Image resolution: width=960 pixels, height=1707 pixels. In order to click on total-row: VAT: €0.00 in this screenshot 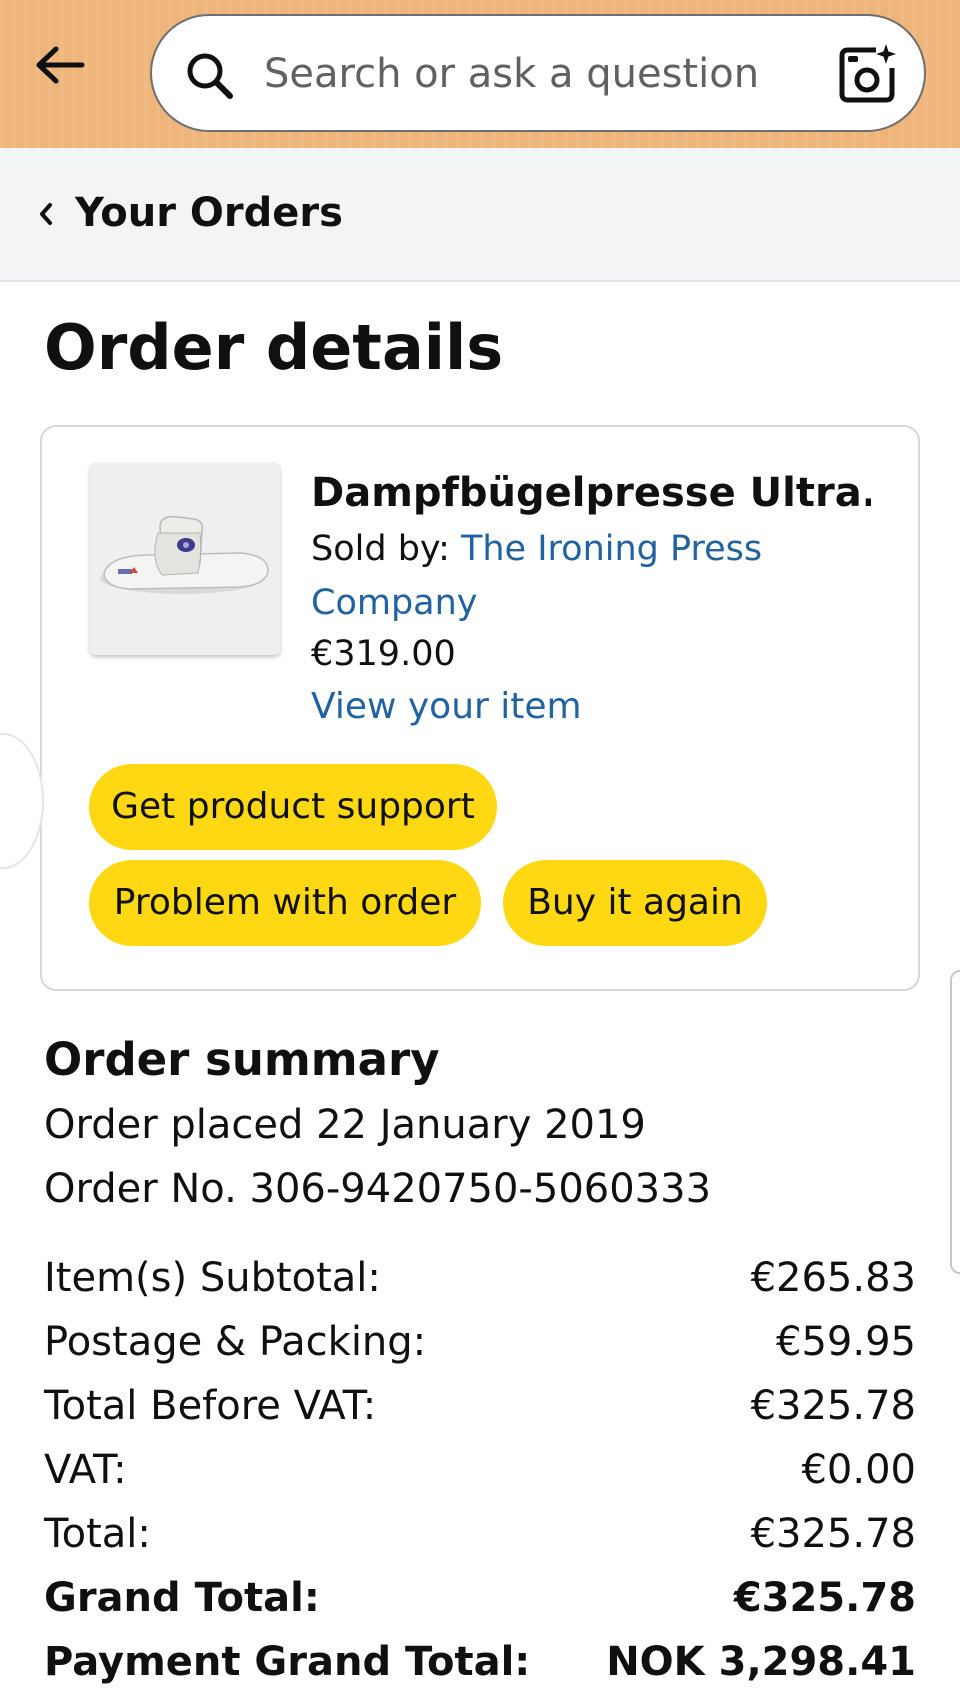, I will do `click(480, 1470)`.